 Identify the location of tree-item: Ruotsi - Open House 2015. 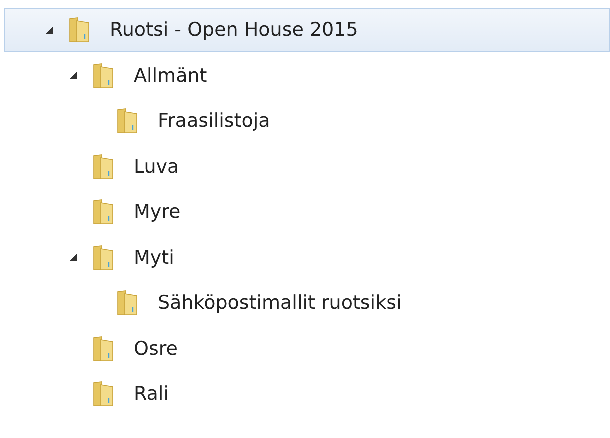
(307, 30).